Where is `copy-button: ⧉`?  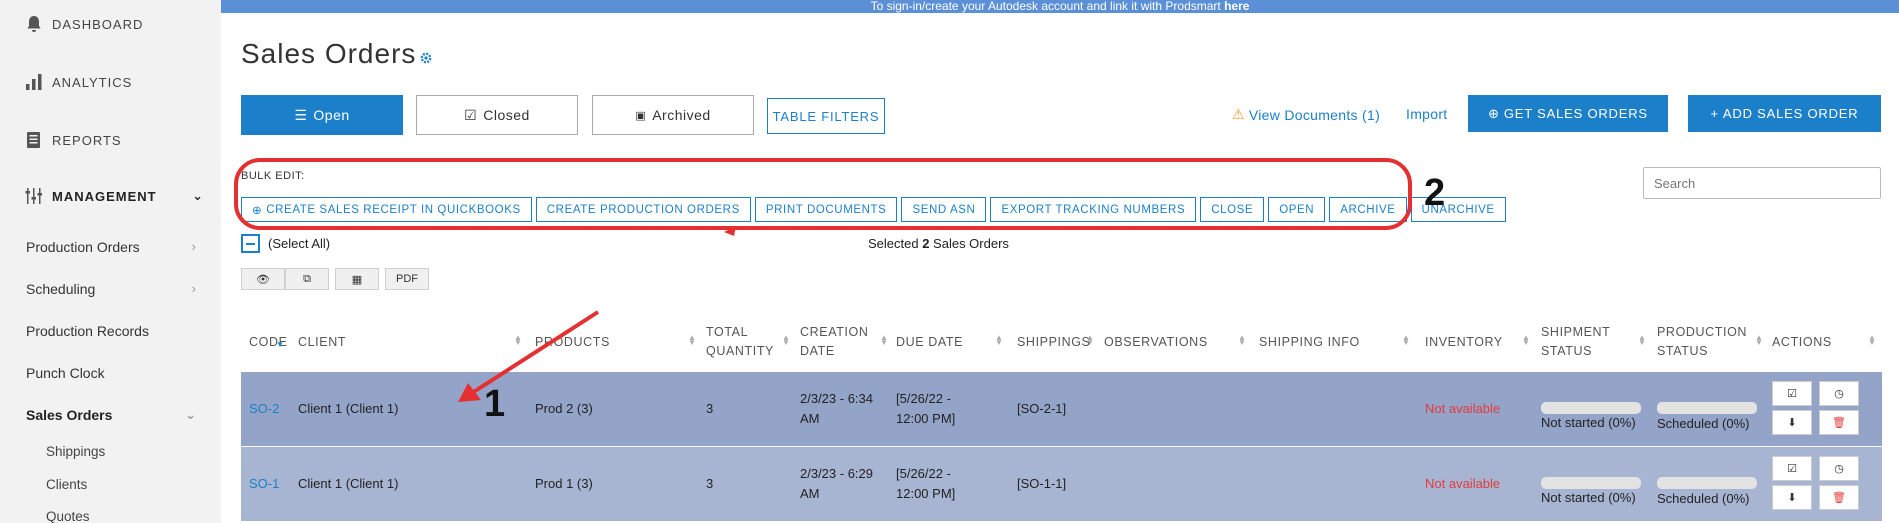
copy-button: ⧉ is located at coordinates (307, 279).